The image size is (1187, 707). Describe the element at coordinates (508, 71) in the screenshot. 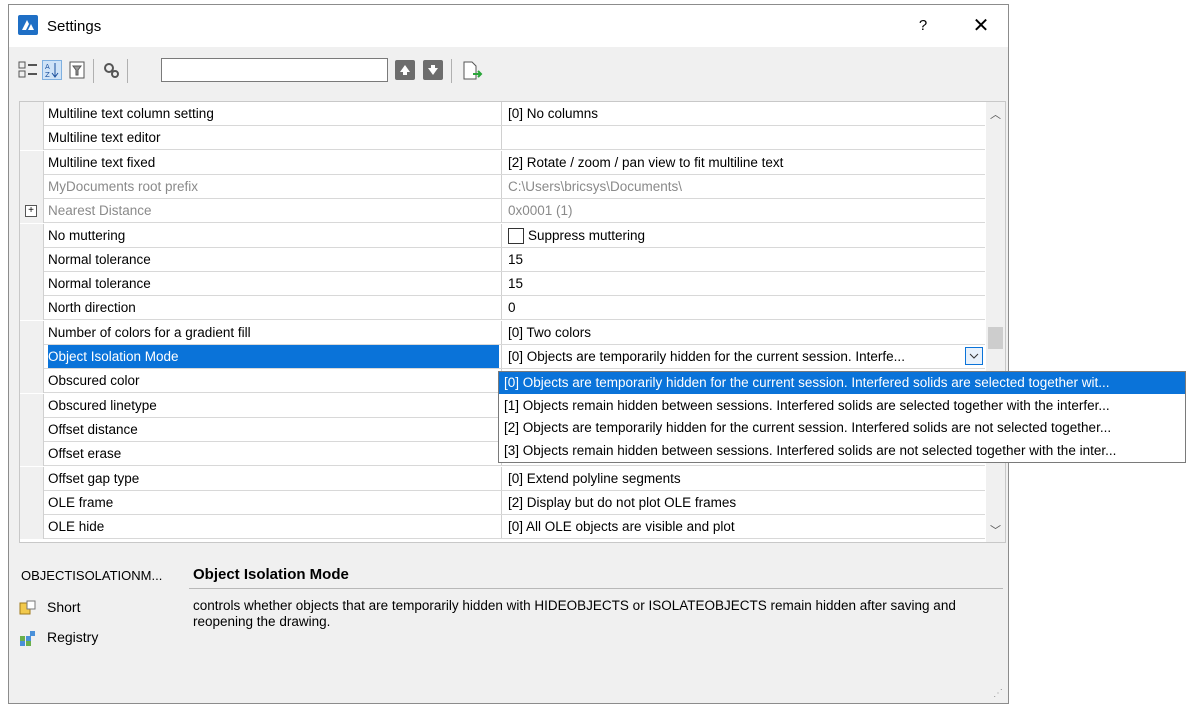

I see `toolbar: AZ` at that location.